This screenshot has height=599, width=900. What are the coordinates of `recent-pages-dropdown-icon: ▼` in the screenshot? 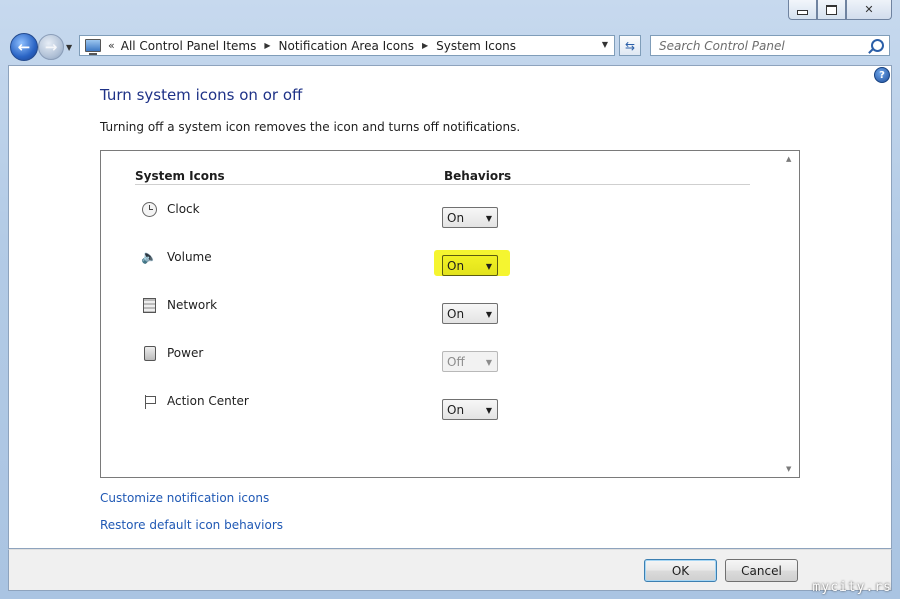 It's located at (69, 47).